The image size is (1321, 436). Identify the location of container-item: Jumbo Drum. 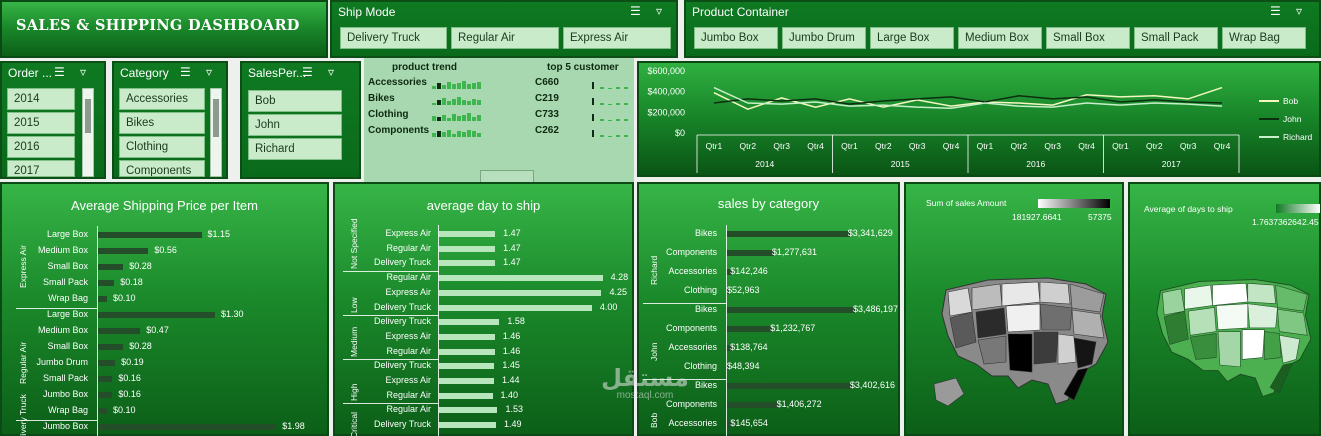
(824, 38).